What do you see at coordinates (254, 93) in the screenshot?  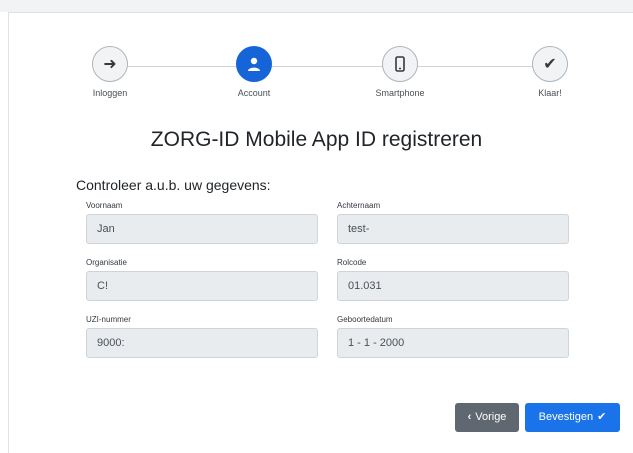 I see `step-label: Account` at bounding box center [254, 93].